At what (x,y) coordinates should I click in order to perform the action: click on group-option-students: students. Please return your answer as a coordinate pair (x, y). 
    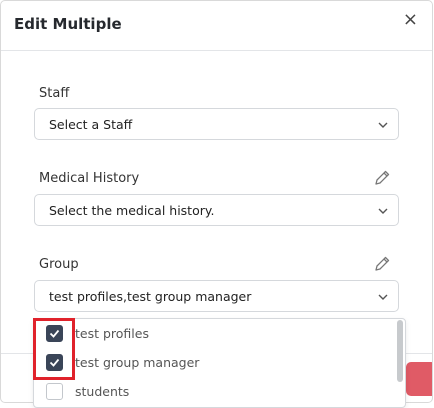
    Looking at the image, I should click on (214, 392).